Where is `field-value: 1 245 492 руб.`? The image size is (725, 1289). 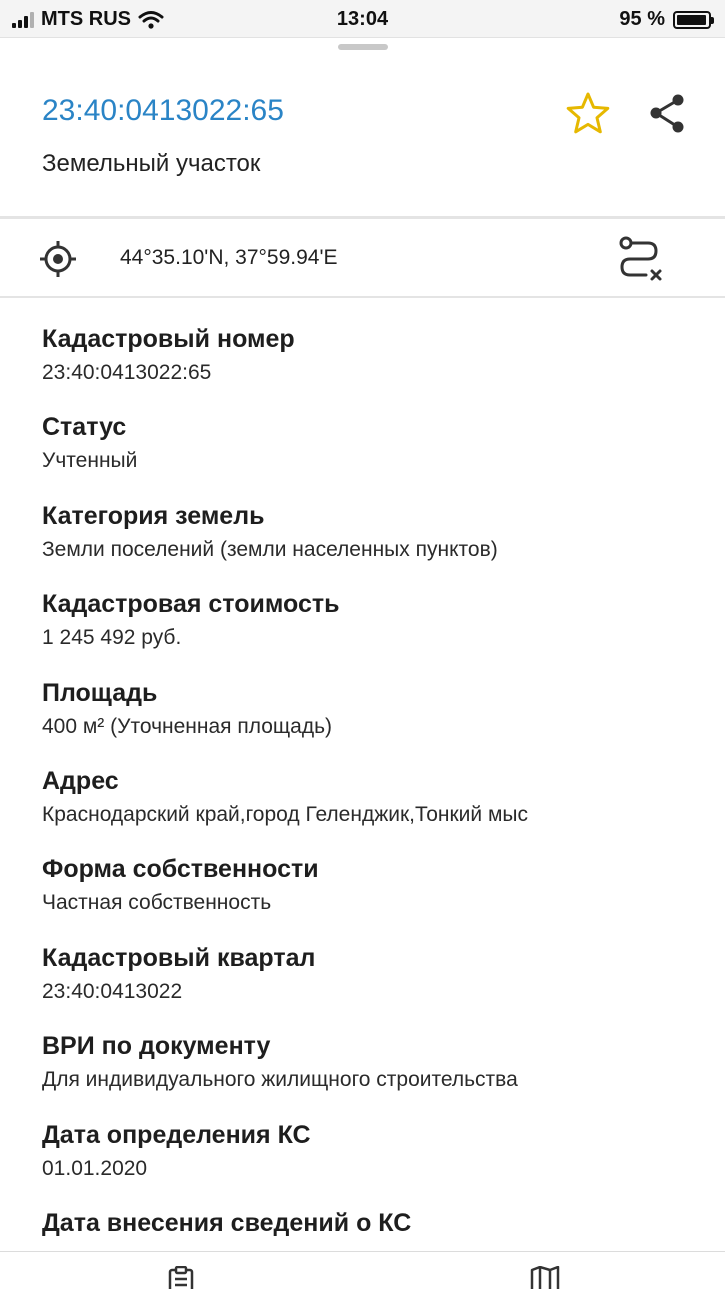
field-value: 1 245 492 руб. is located at coordinates (112, 638).